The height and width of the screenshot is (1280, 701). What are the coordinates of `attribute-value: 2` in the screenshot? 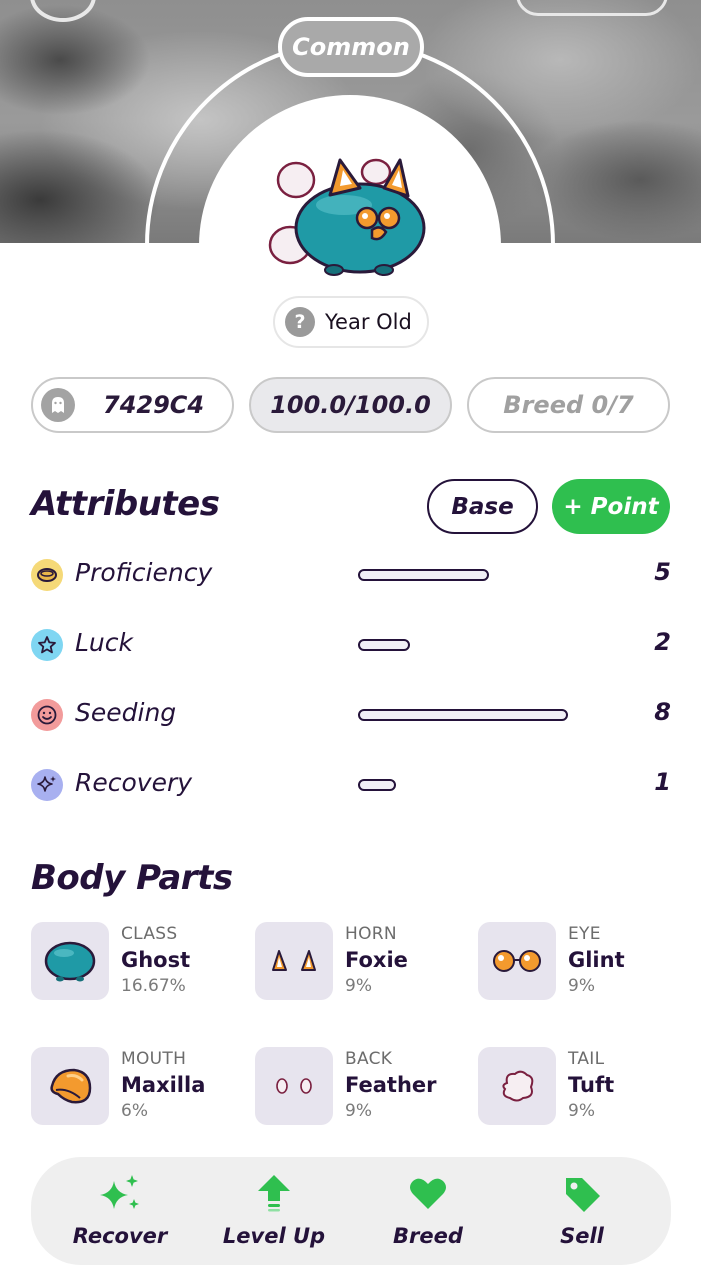 It's located at (662, 642).